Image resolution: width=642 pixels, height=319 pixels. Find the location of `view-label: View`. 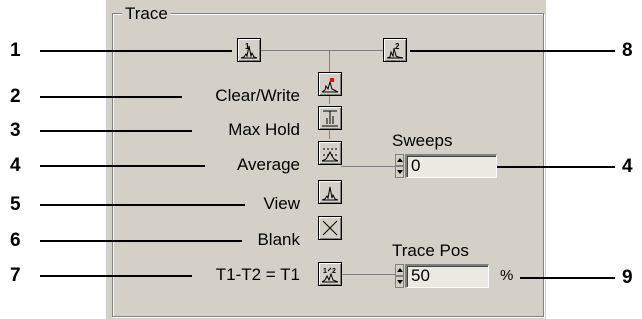

view-label: View is located at coordinates (281, 203).